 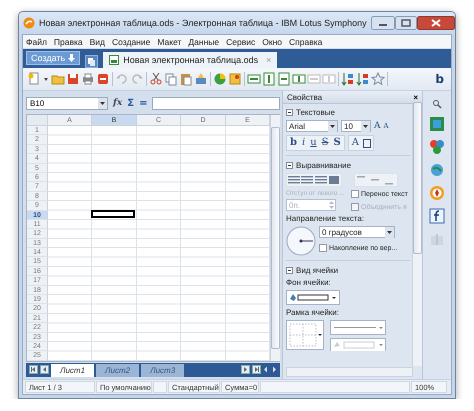 I want to click on font-size-dropdown: 10, so click(x=356, y=126).